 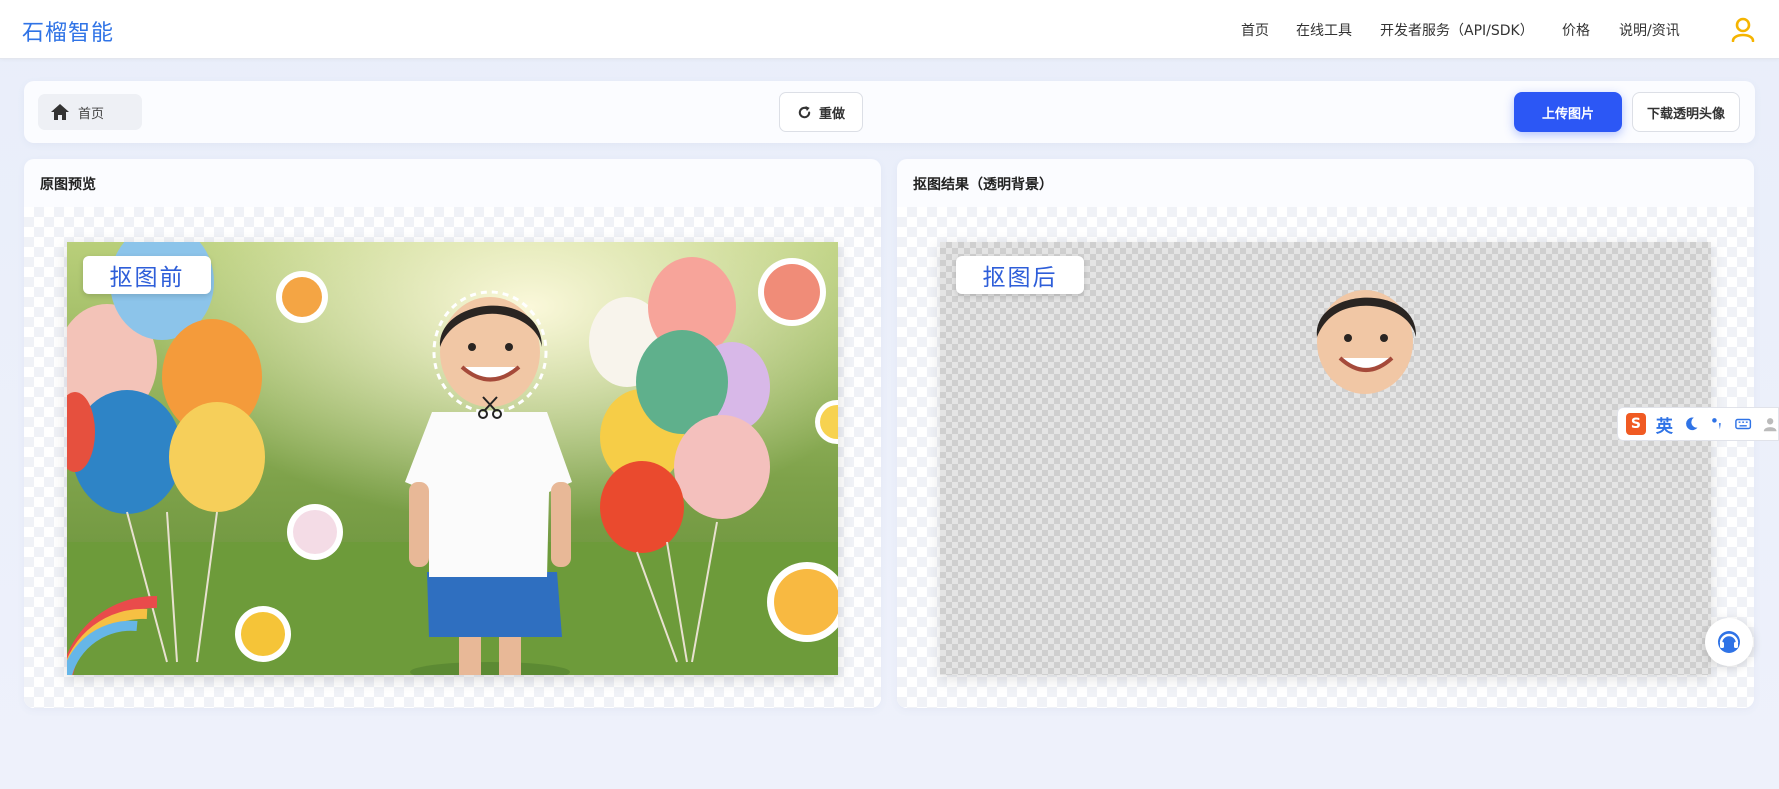 What do you see at coordinates (1664, 424) in the screenshot?
I see `ime-language-toggle: 英` at bounding box center [1664, 424].